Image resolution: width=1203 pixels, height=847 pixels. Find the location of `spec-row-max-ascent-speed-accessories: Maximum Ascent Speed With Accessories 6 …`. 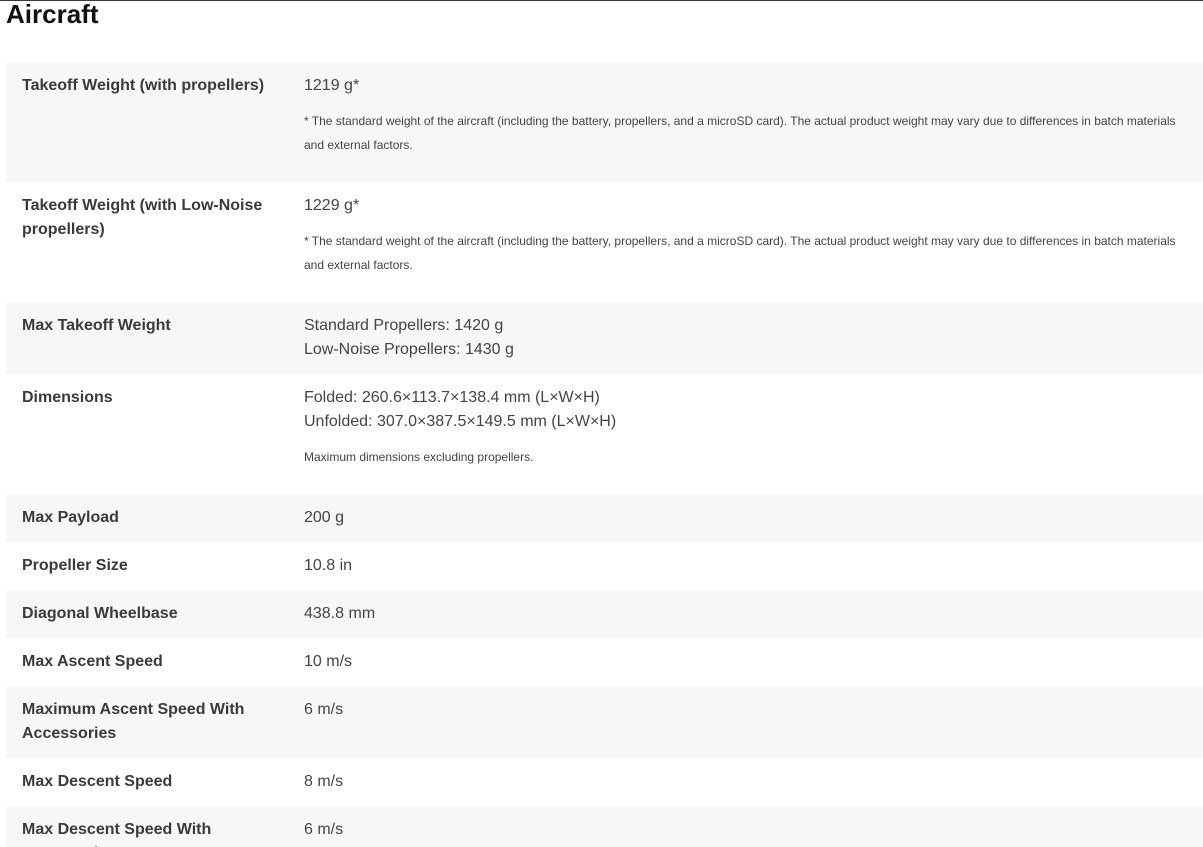

spec-row-max-ascent-speed-accessories: Maximum Ascent Speed With Accessories 6 … is located at coordinates (604, 722).